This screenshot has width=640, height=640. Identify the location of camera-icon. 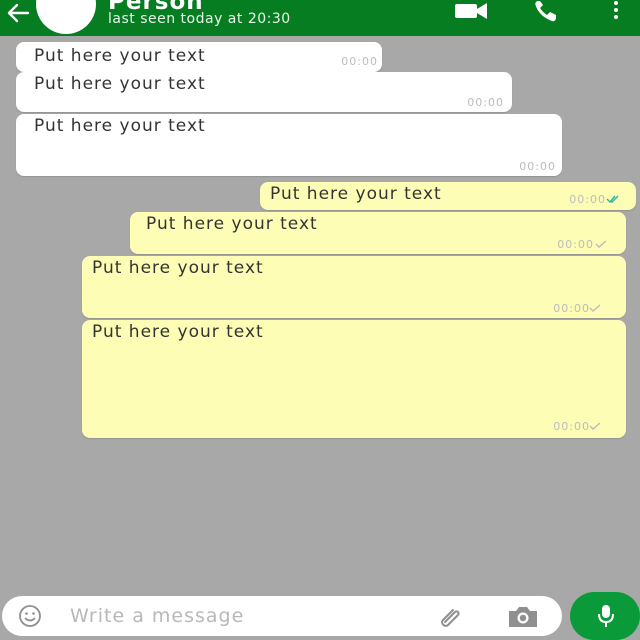
(523, 617).